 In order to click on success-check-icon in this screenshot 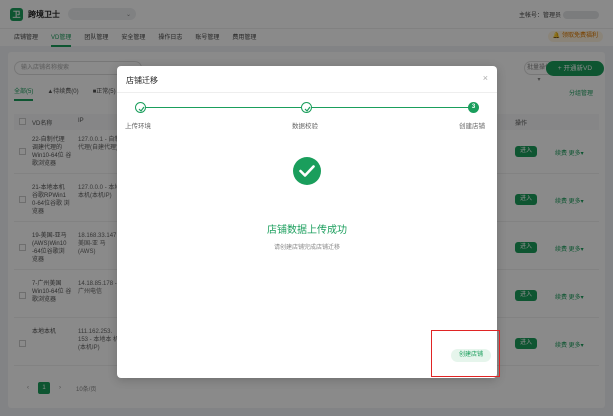, I will do `click(307, 171)`.